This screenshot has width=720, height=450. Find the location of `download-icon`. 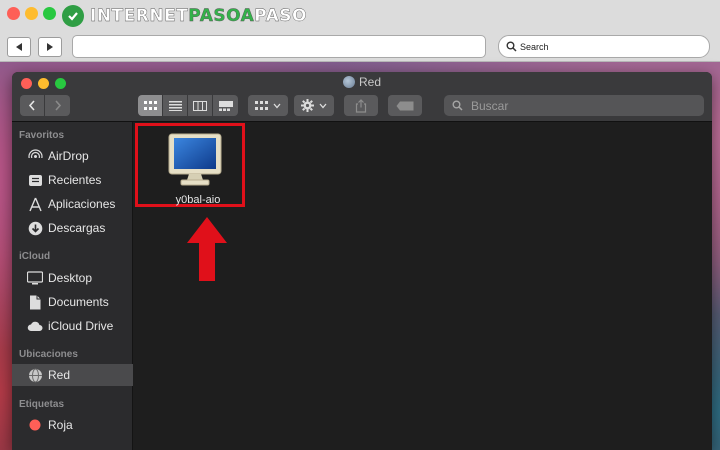

download-icon is located at coordinates (35, 228).